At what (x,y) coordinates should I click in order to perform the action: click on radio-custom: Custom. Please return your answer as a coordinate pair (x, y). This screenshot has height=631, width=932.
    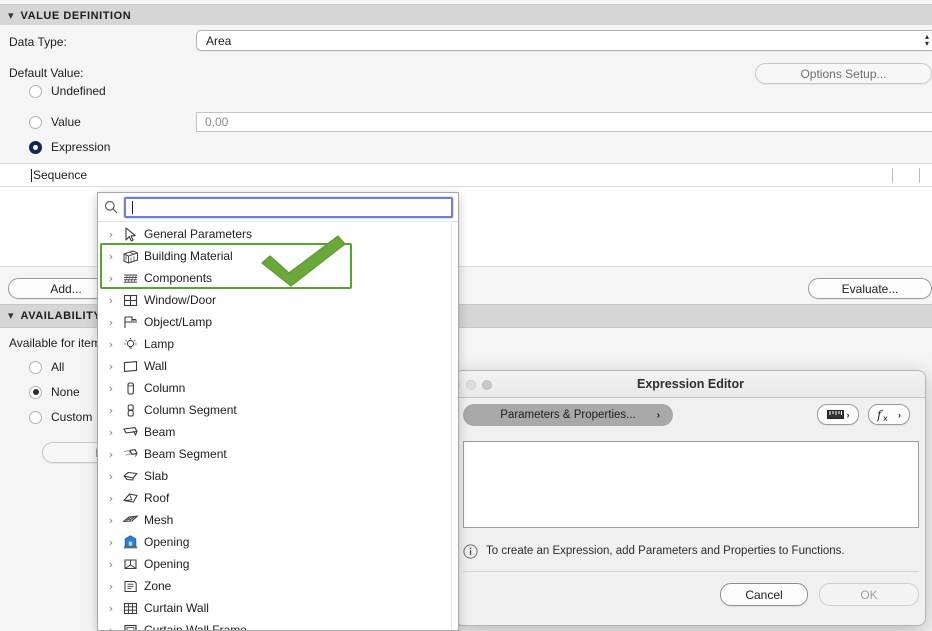
    Looking at the image, I should click on (60, 417).